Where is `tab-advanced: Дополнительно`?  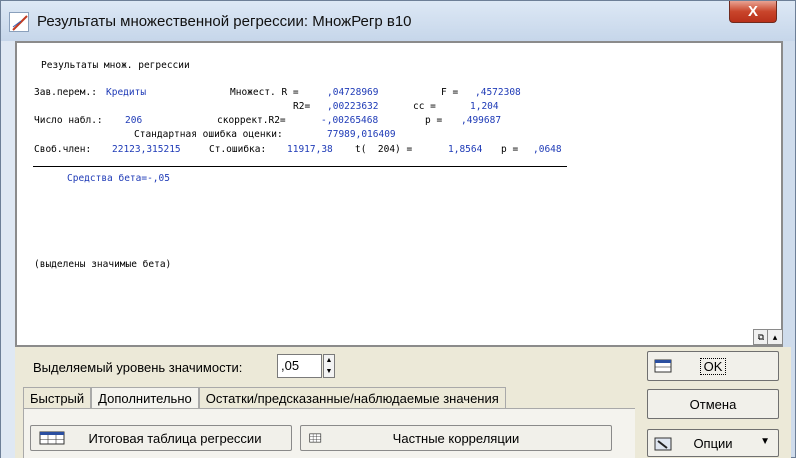 tab-advanced: Дополнительно is located at coordinates (145, 398).